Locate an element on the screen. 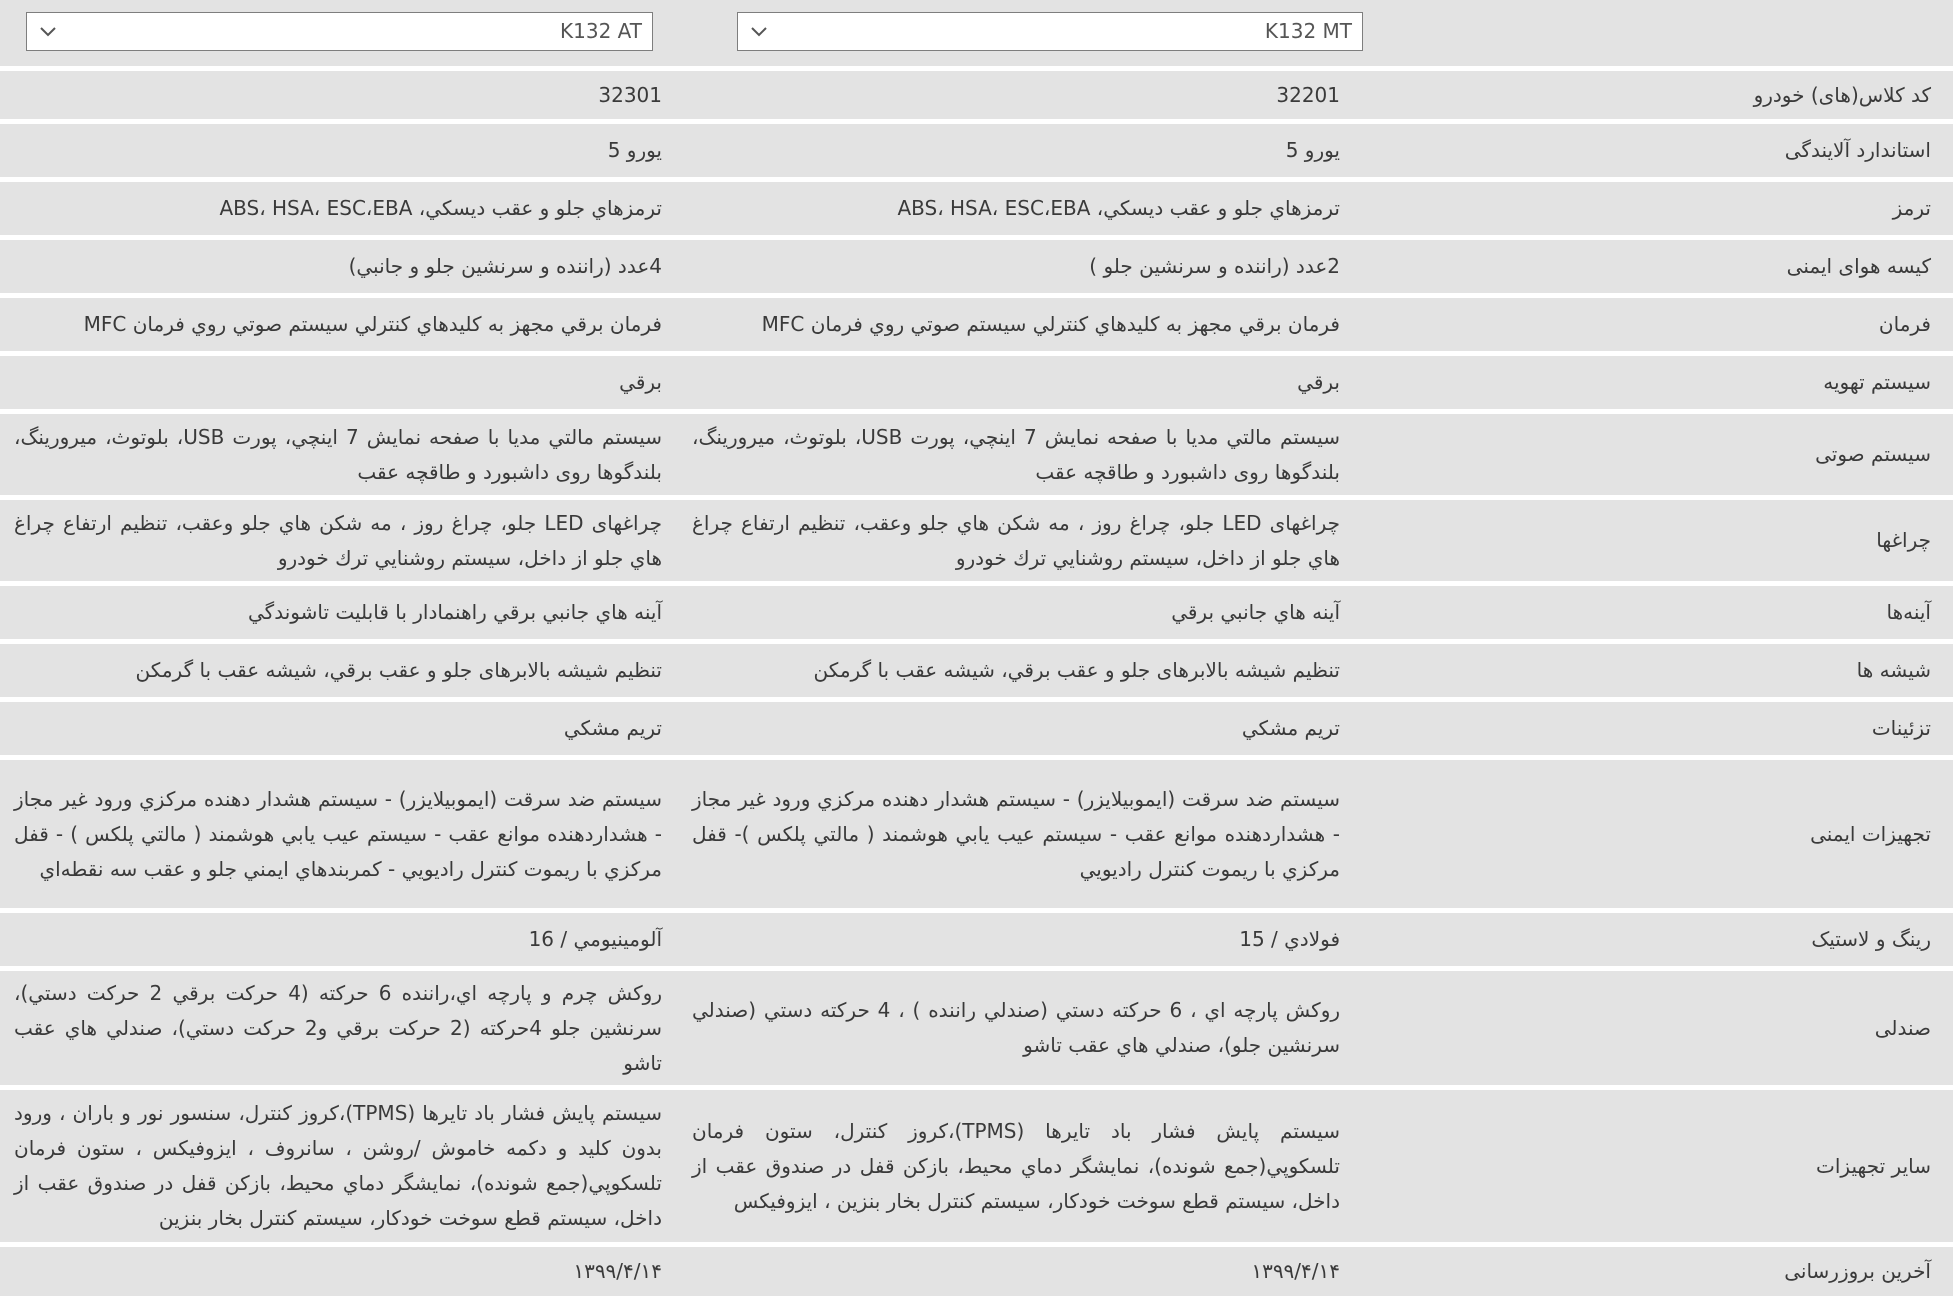 This screenshot has height=1307, width=1953. row-label: تجهیزات ایمنی is located at coordinates (1870, 833).